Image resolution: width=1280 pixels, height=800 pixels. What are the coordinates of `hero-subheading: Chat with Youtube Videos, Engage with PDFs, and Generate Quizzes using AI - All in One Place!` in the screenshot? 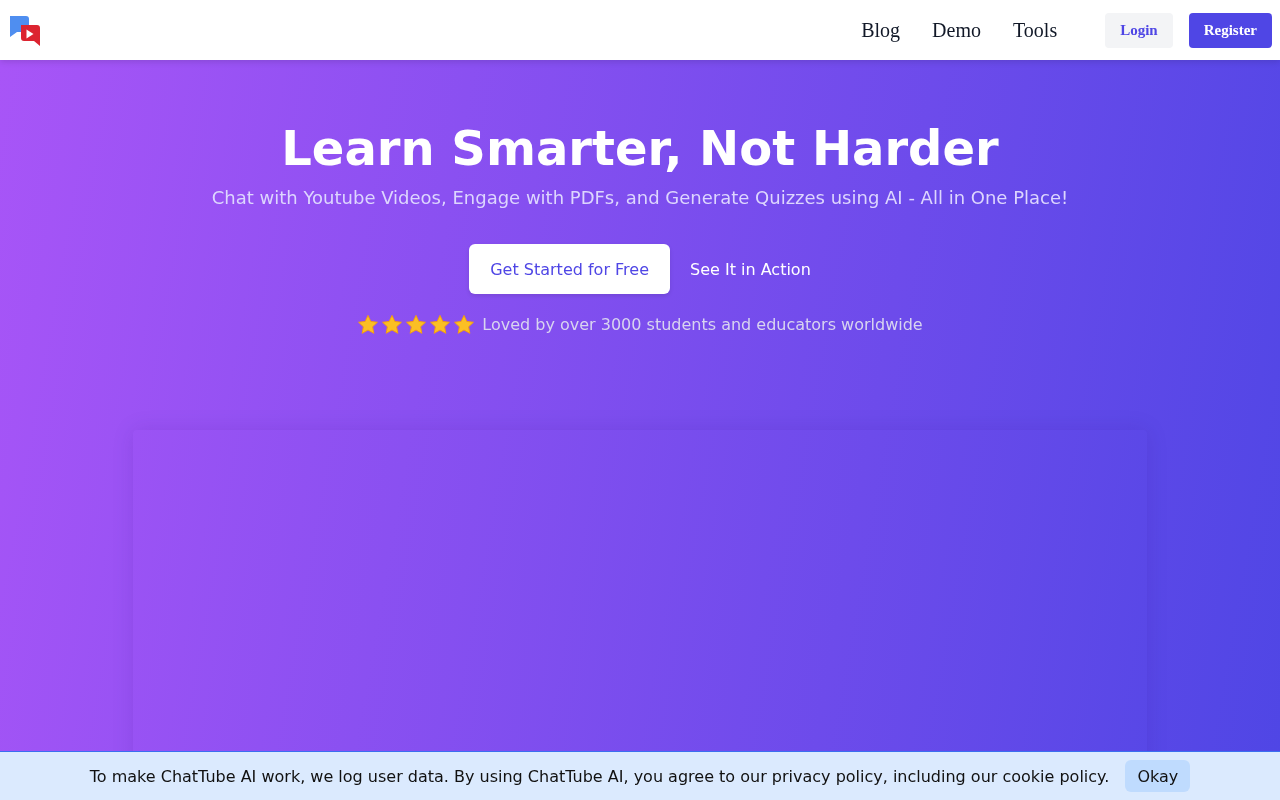 It's located at (640, 198).